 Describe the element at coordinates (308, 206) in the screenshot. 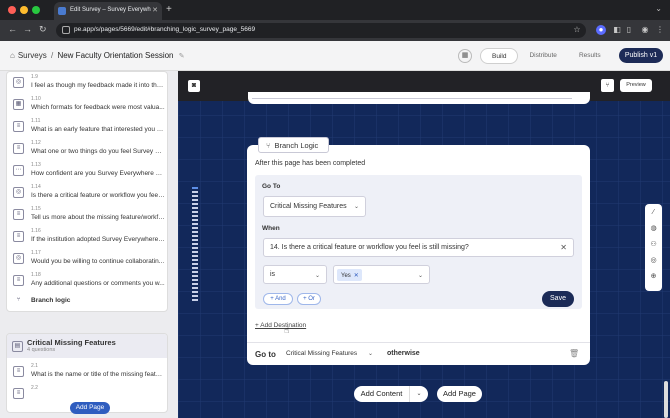

I see `goto-destination-value: Critical Missing Features` at that location.